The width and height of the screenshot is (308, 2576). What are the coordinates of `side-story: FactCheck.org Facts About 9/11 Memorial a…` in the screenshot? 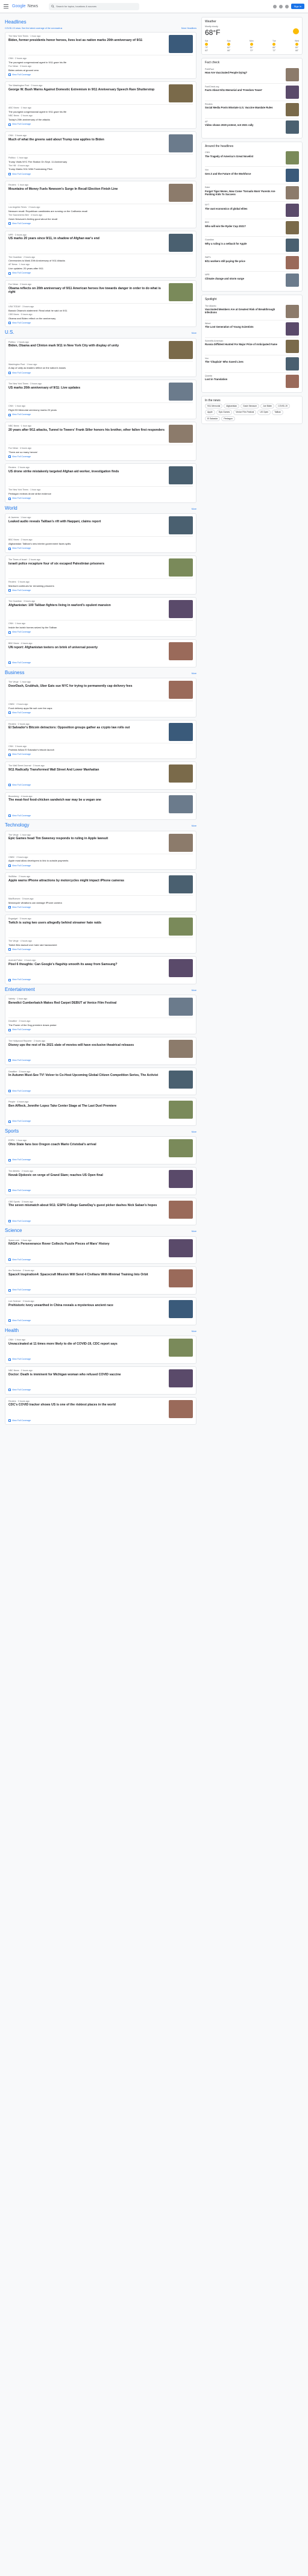 It's located at (252, 92).